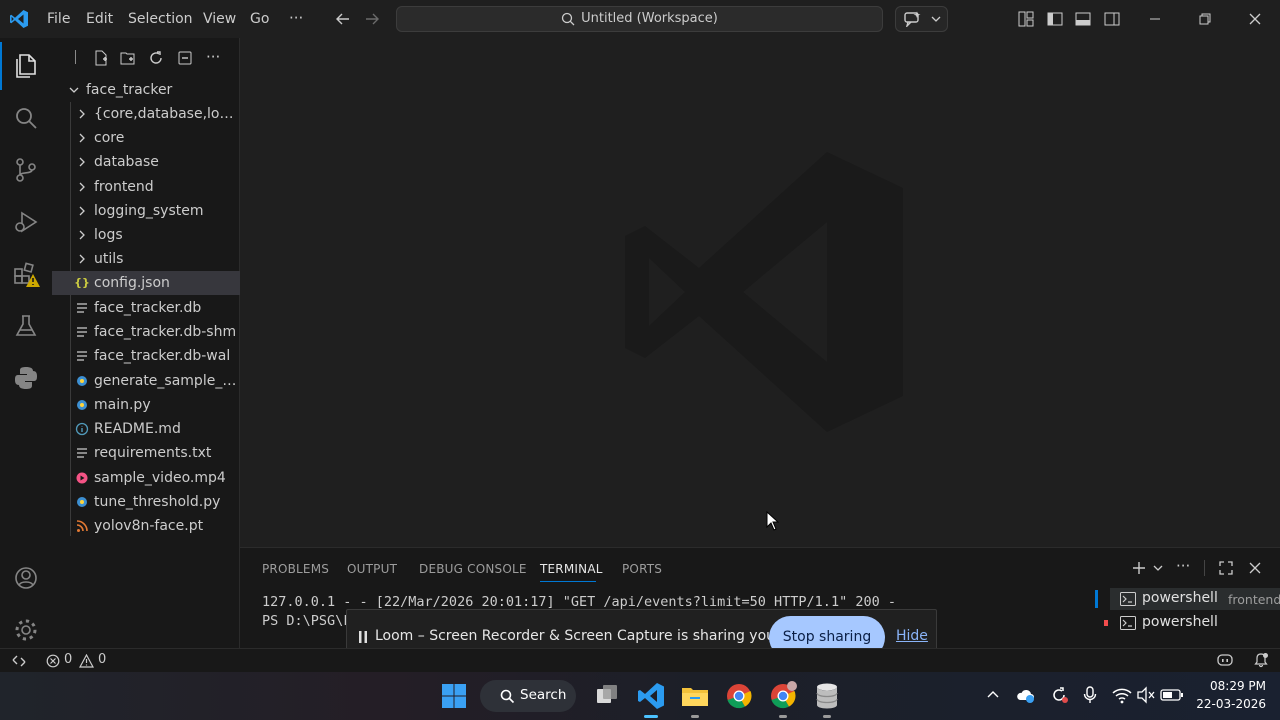 This screenshot has width=1280, height=720. Describe the element at coordinates (137, 429) in the screenshot. I see `tree-item-label: README.md` at that location.